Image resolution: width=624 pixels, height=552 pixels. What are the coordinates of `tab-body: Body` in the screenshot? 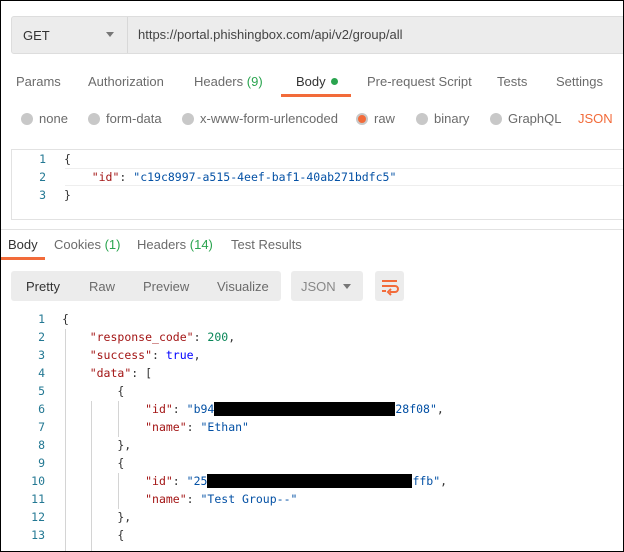 It's located at (317, 81).